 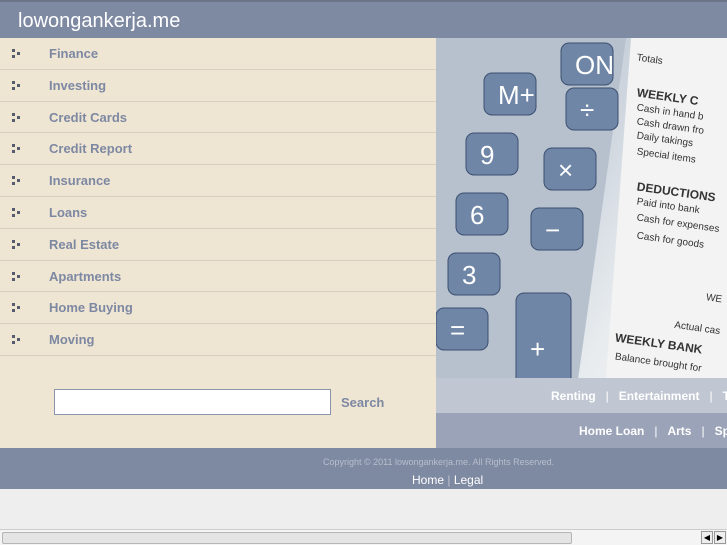 I want to click on key-label: 6, so click(x=477, y=215).